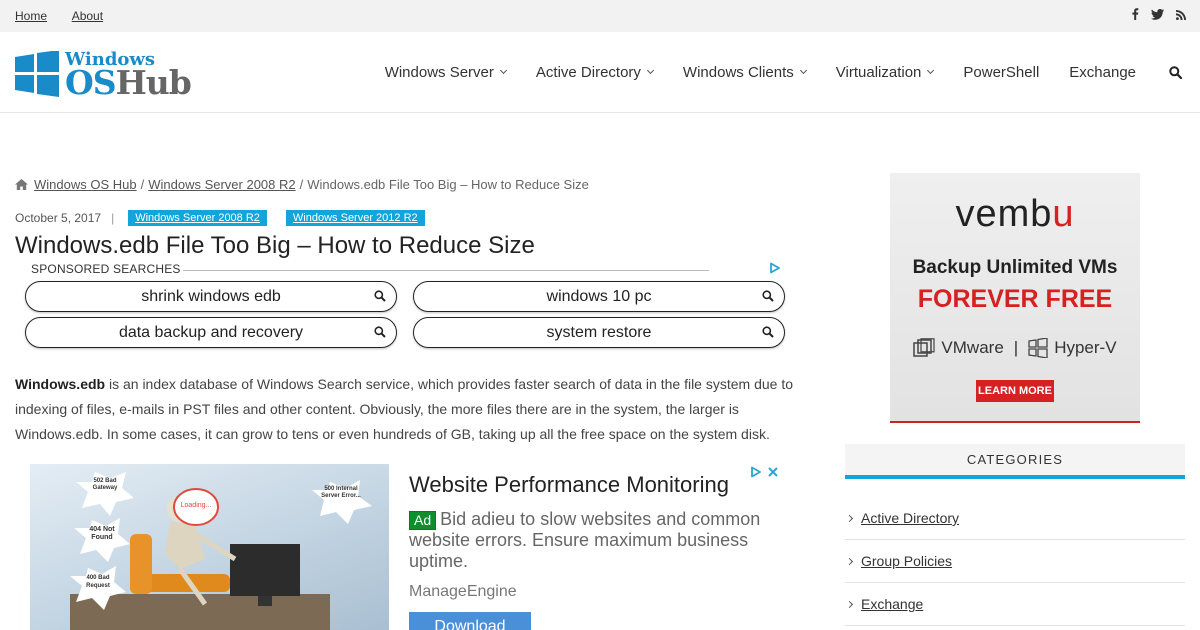  I want to click on twitter-icon, so click(1157, 15).